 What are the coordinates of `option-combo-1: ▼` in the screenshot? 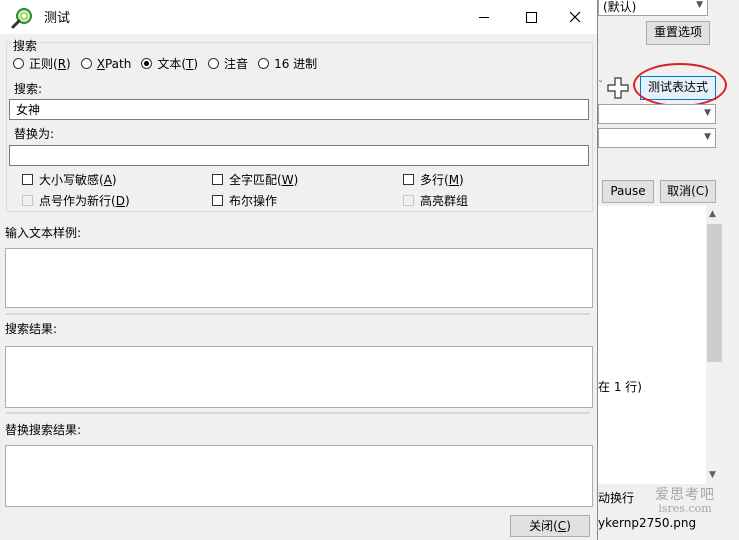 It's located at (657, 114).